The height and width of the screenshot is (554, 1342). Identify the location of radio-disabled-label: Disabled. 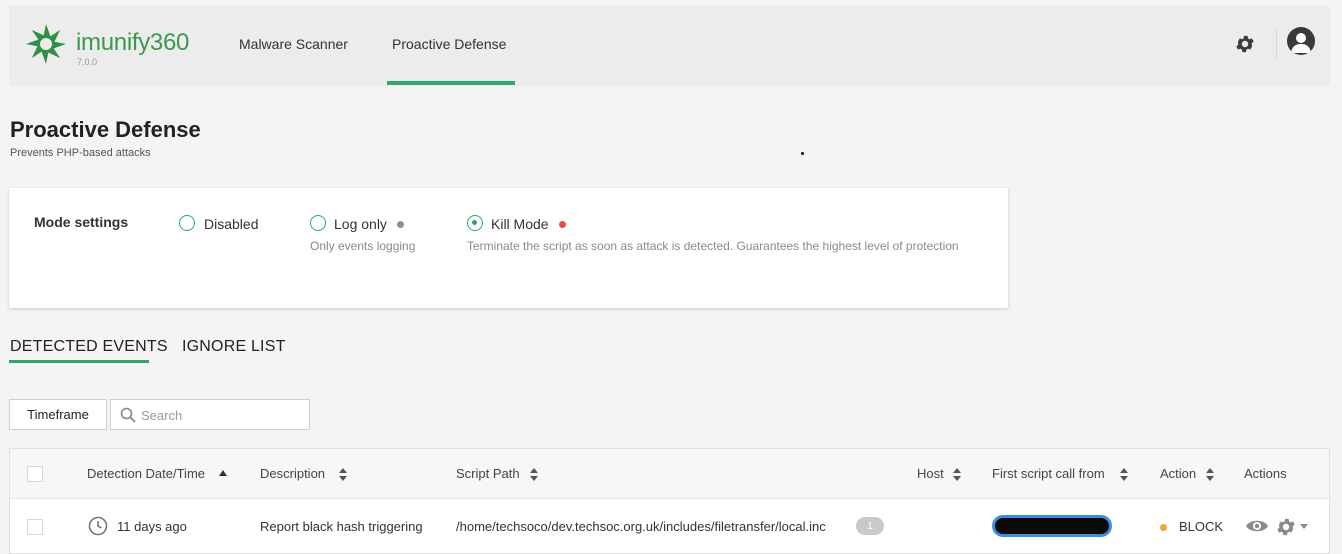
(231, 224).